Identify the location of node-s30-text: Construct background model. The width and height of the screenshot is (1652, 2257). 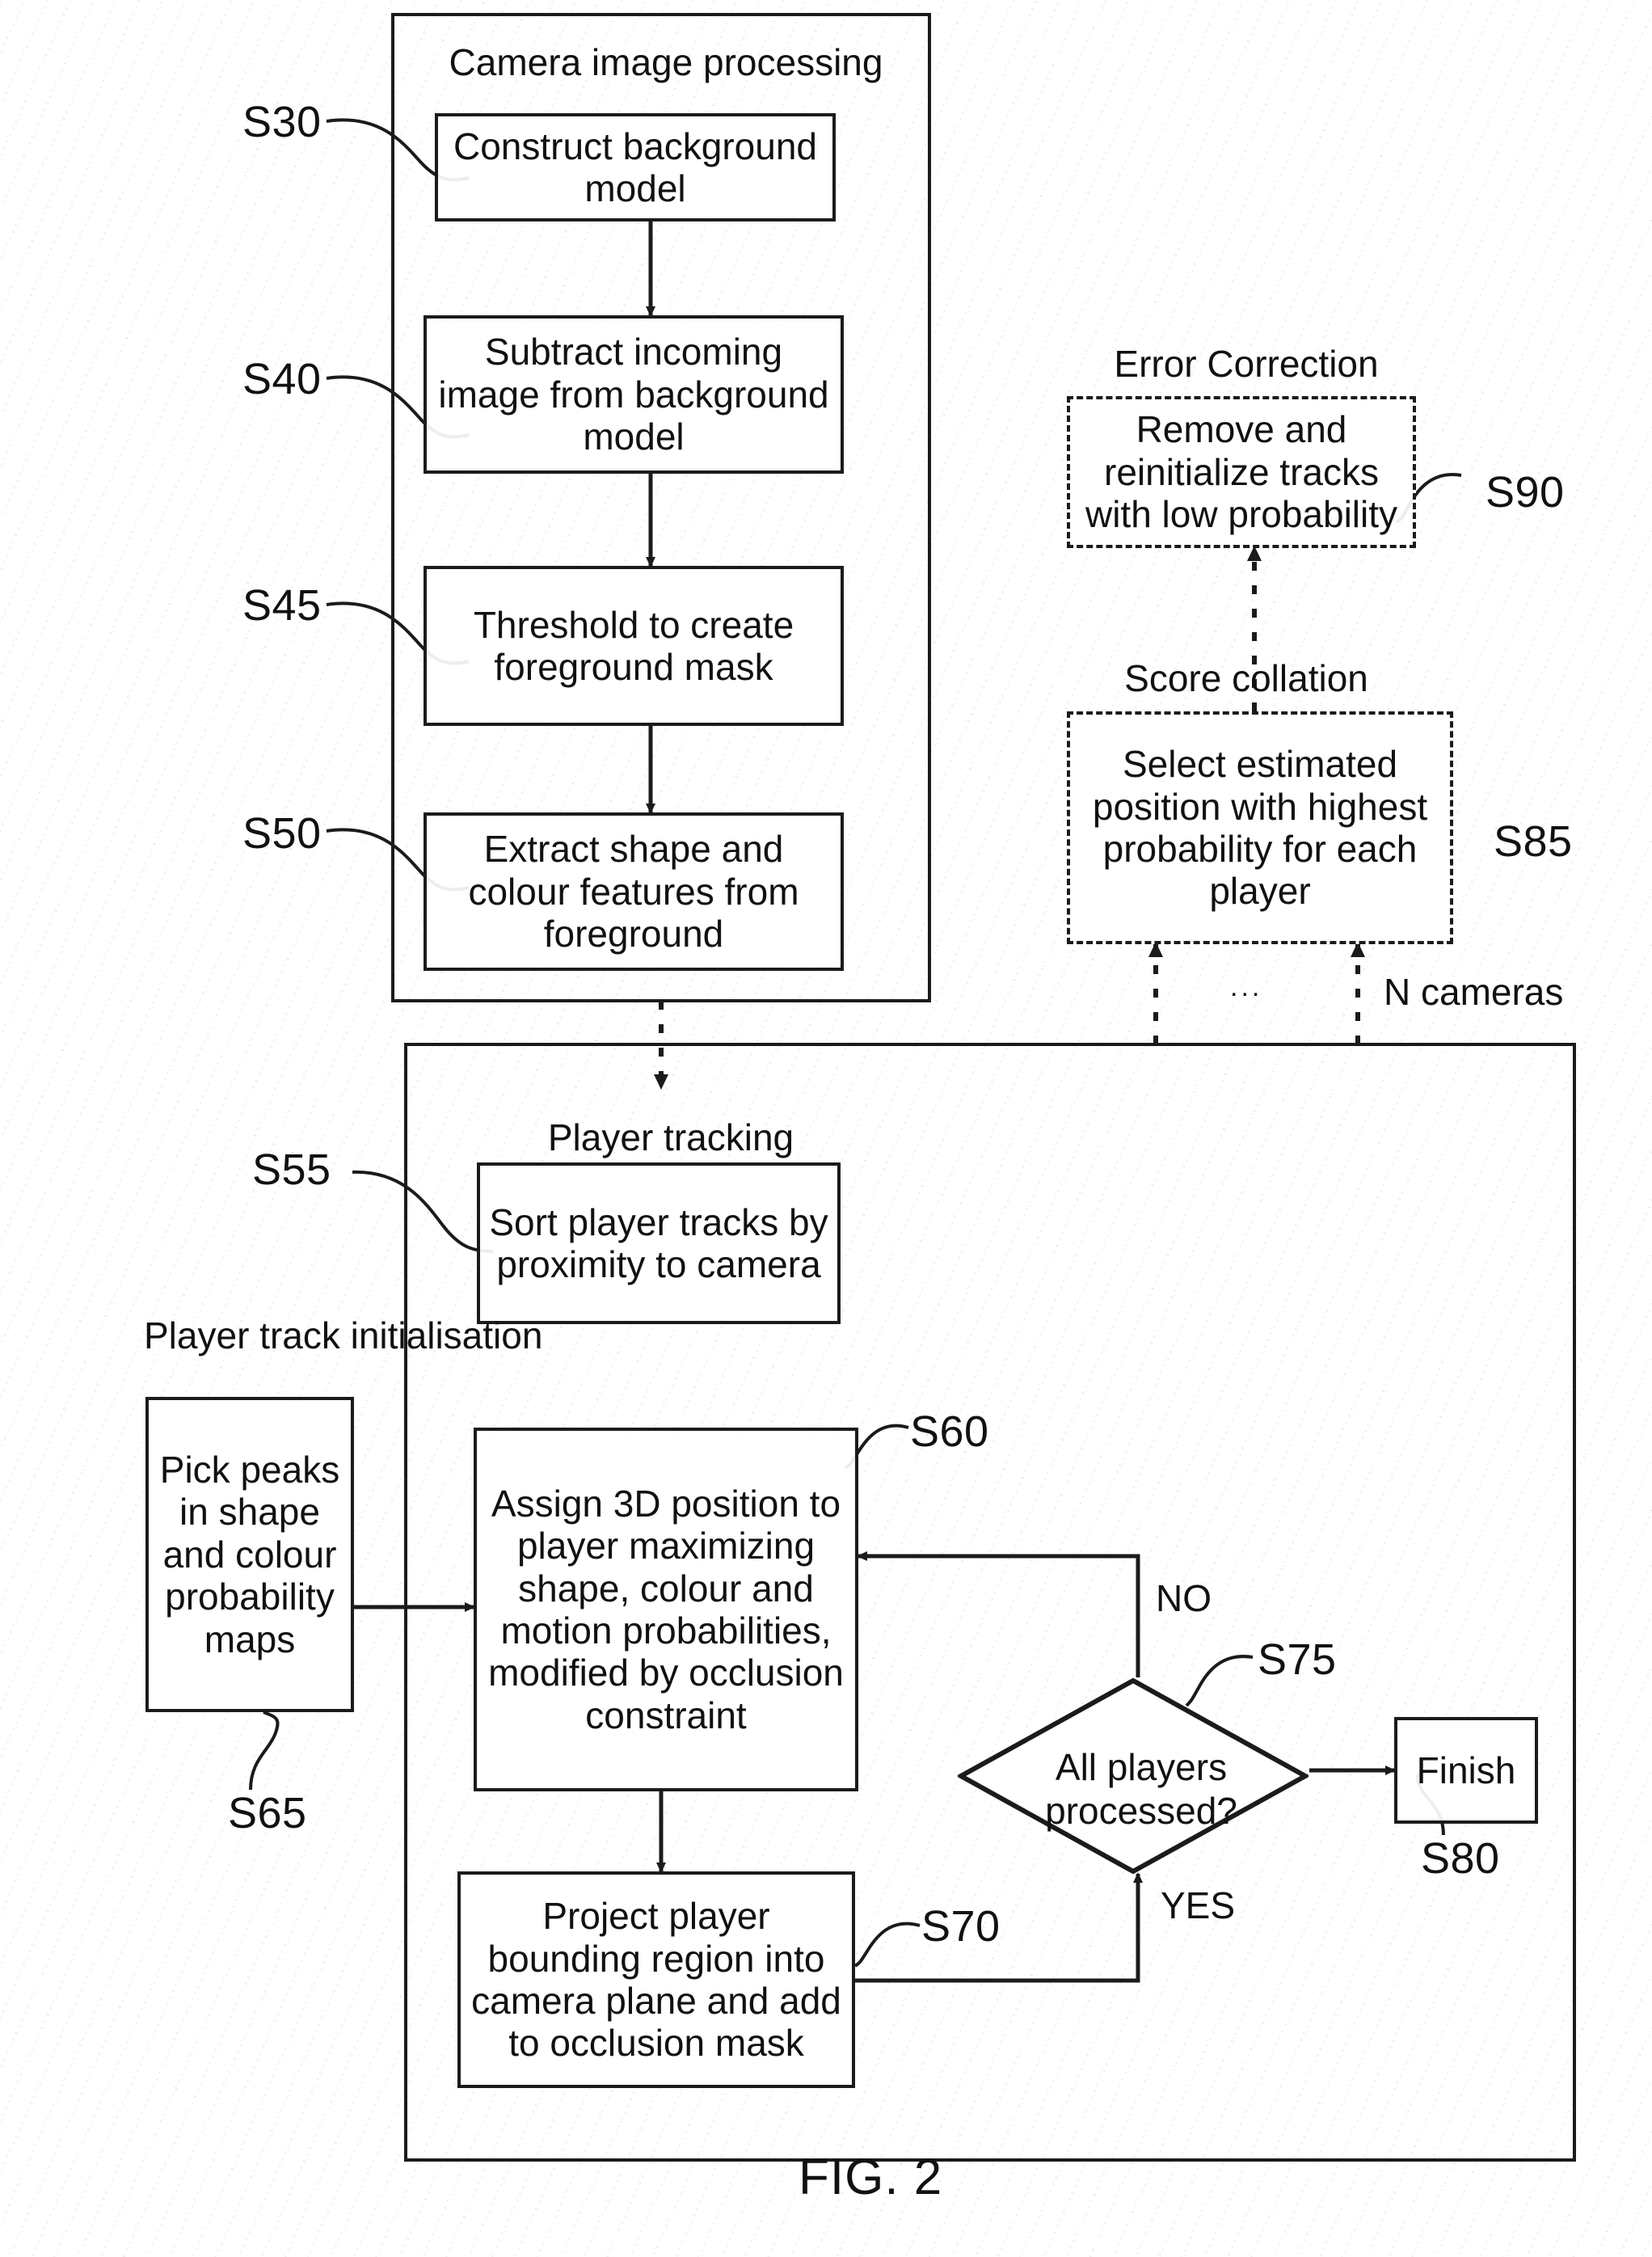
(636, 166).